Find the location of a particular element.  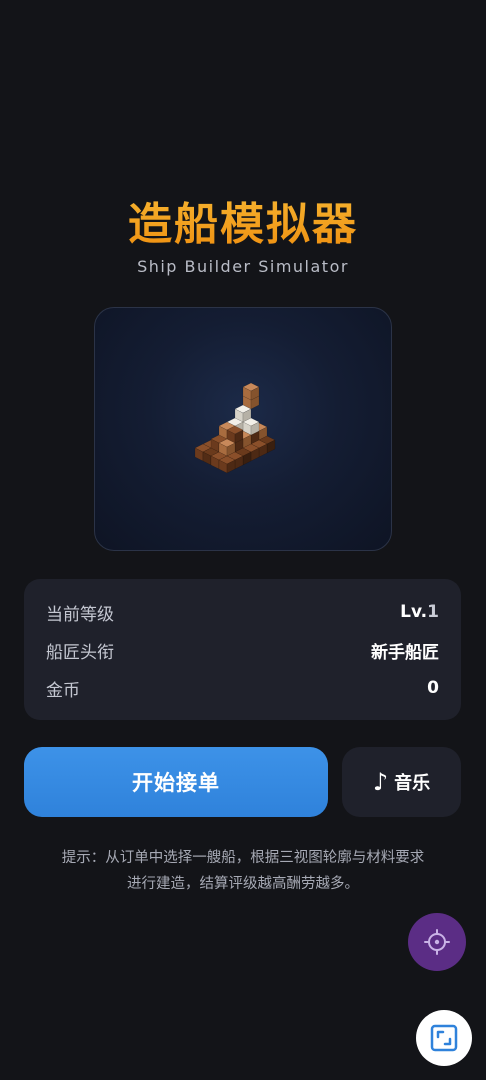

settings-fab is located at coordinates (437, 942).